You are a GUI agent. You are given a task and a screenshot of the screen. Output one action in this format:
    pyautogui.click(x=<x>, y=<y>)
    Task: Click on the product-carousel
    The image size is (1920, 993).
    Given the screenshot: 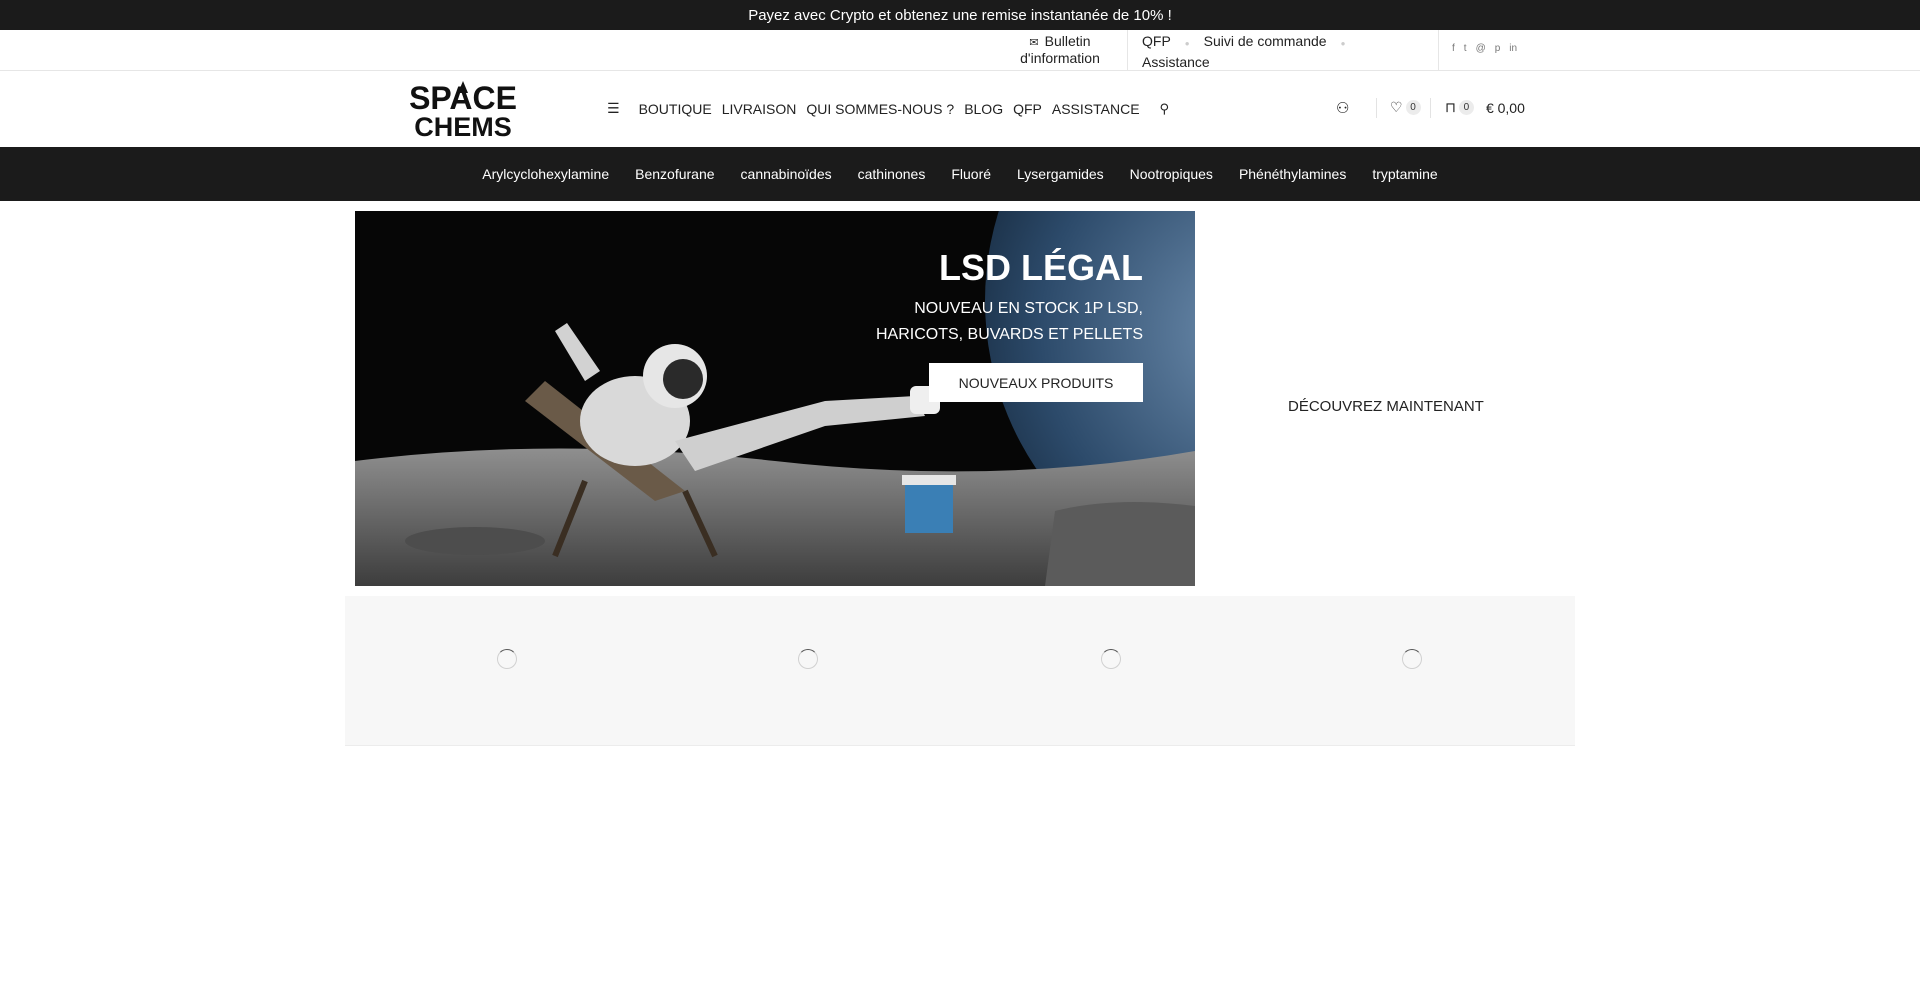 What is the action you would take?
    pyautogui.click(x=960, y=671)
    